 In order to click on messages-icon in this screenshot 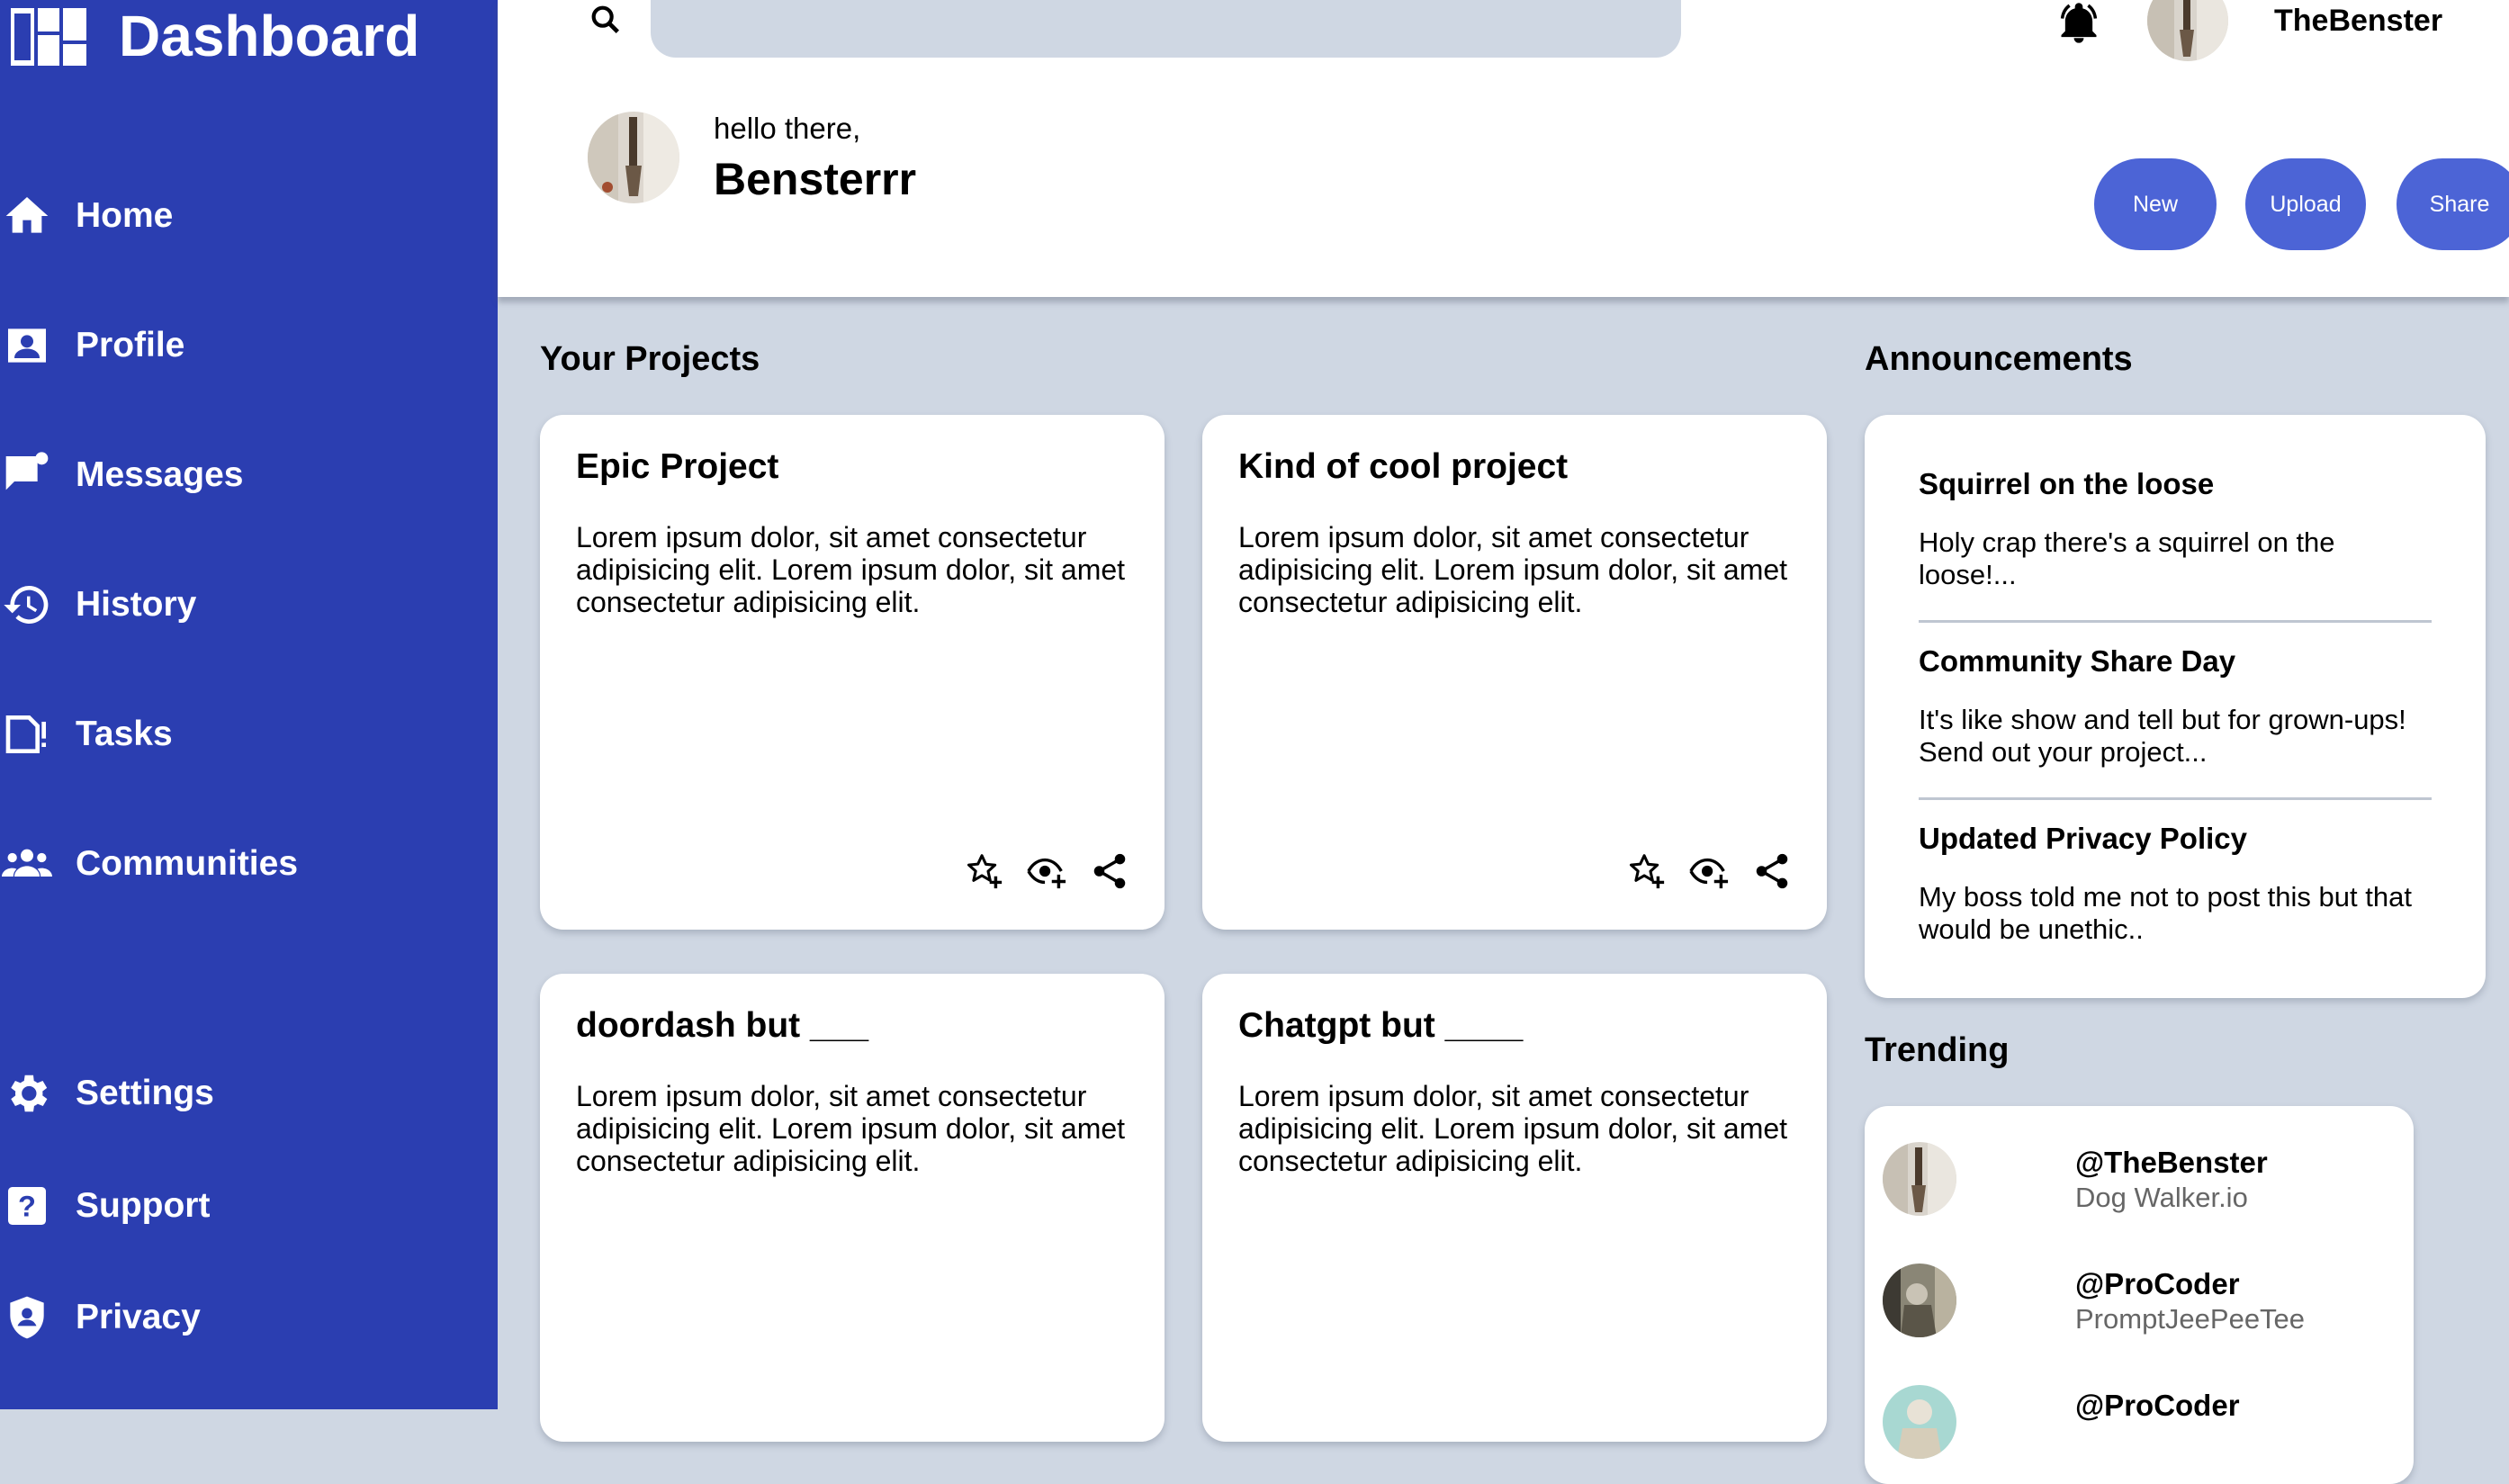, I will do `click(26, 475)`.